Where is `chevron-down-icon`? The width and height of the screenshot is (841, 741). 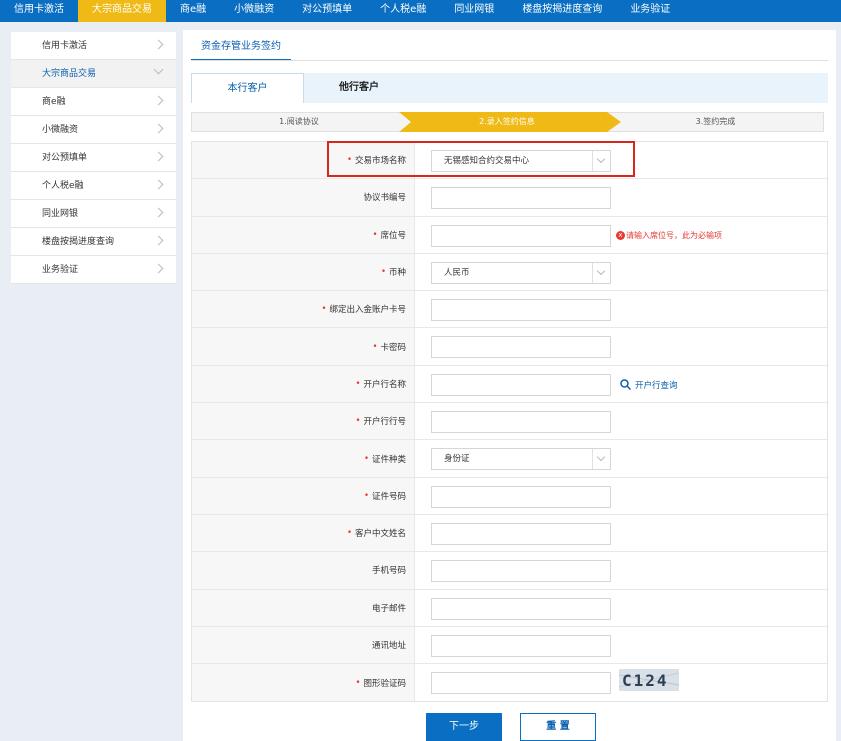 chevron-down-icon is located at coordinates (601, 272).